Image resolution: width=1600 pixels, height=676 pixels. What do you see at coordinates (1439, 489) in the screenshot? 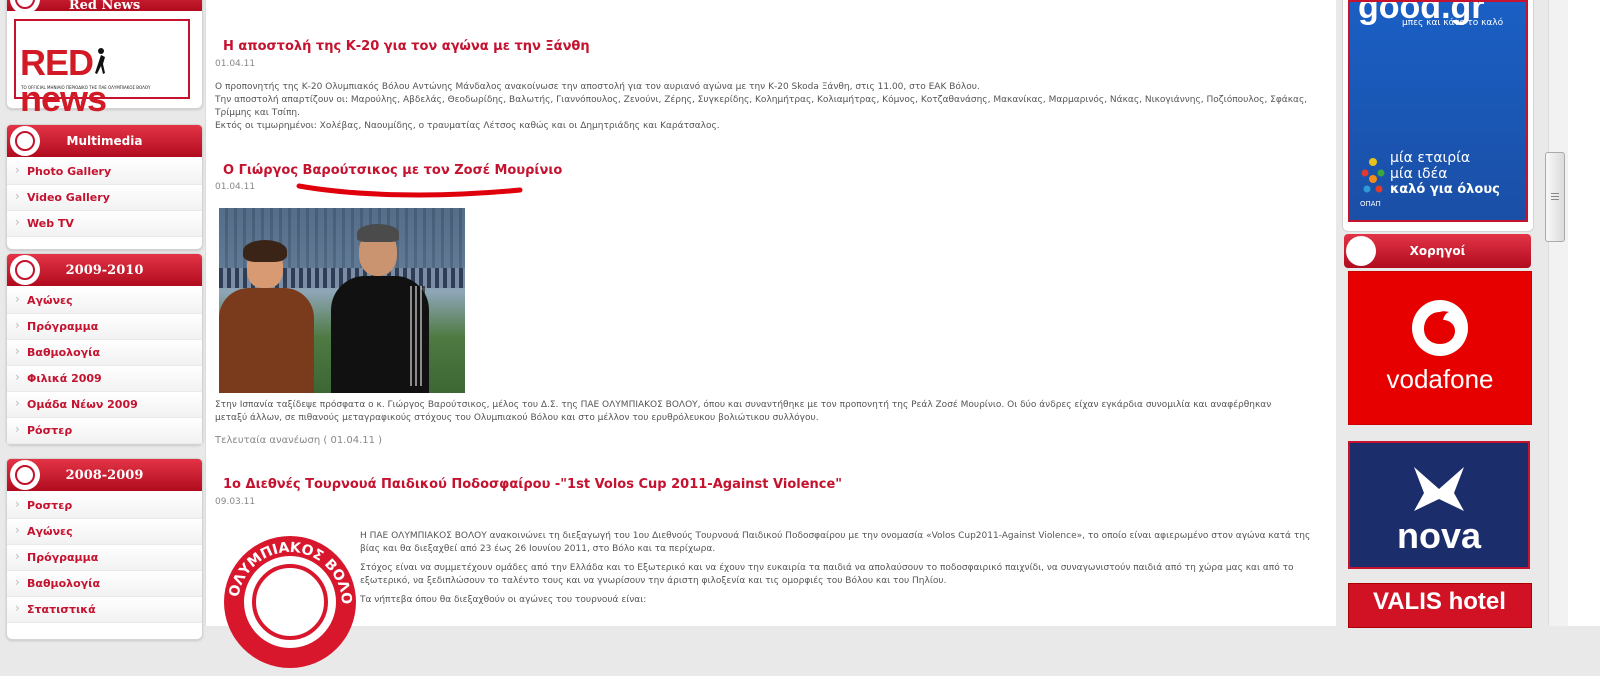
I see `nova-logo-icon` at bounding box center [1439, 489].